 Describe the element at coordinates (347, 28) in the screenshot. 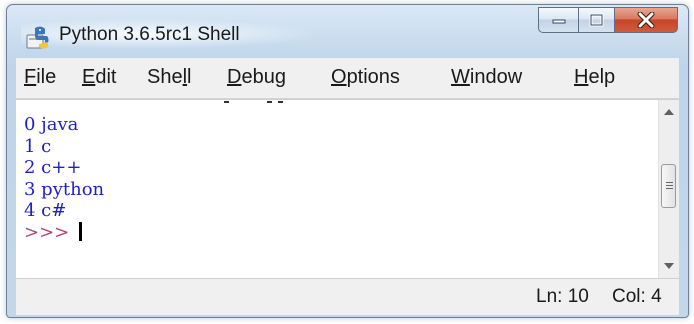

I see `title-bar: Python 3.6.5rc1 Shell` at that location.